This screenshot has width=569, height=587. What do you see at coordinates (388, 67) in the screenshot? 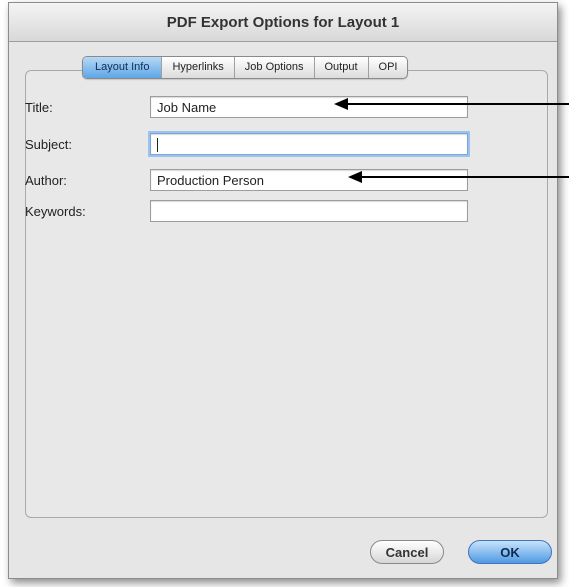
I see `tab-opi: OPI` at bounding box center [388, 67].